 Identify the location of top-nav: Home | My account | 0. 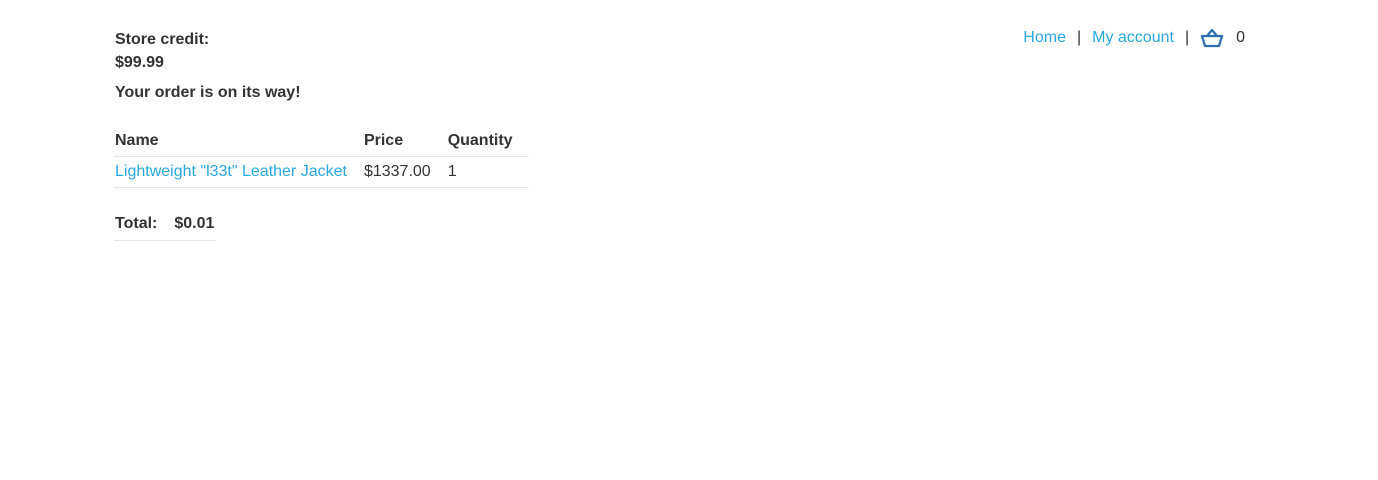
(1134, 38).